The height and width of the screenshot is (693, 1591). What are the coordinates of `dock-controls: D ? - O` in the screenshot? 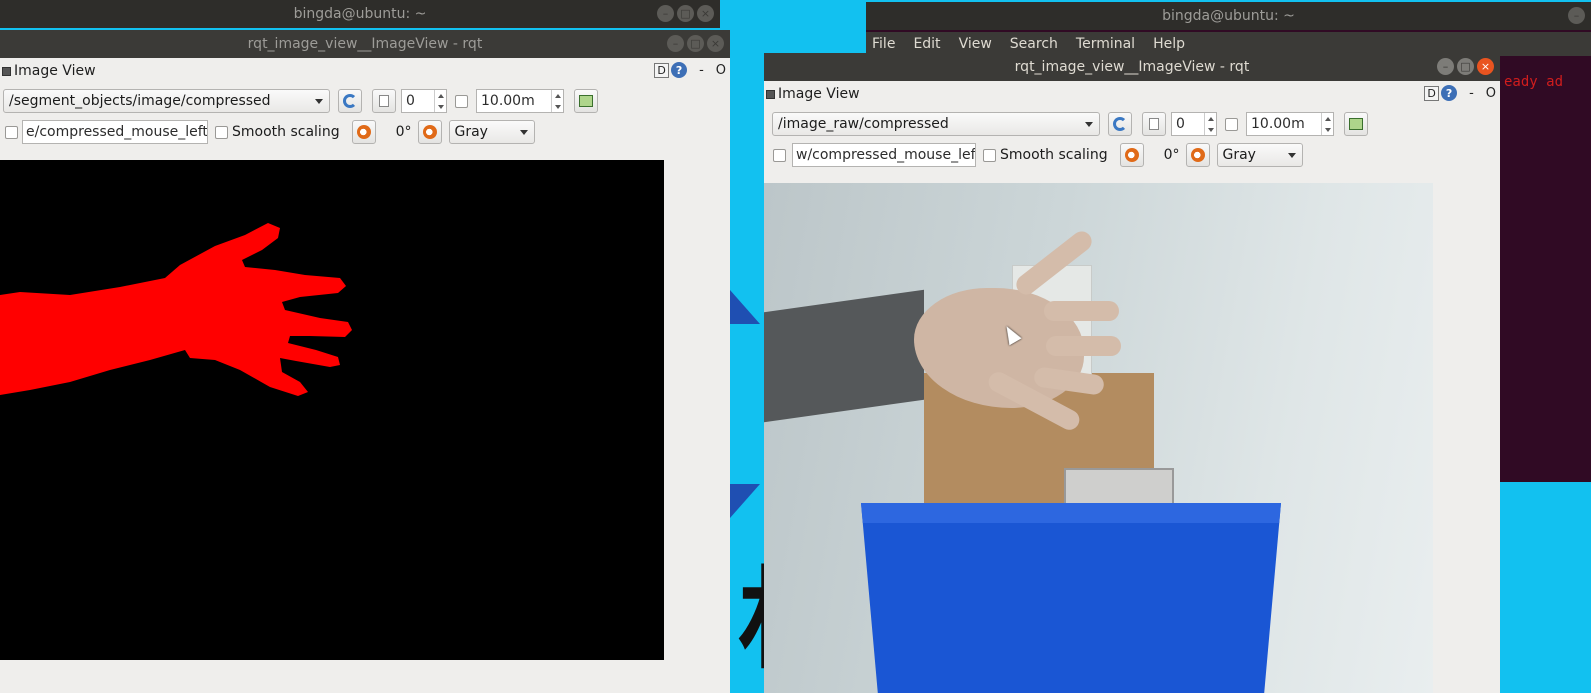 It's located at (1460, 93).